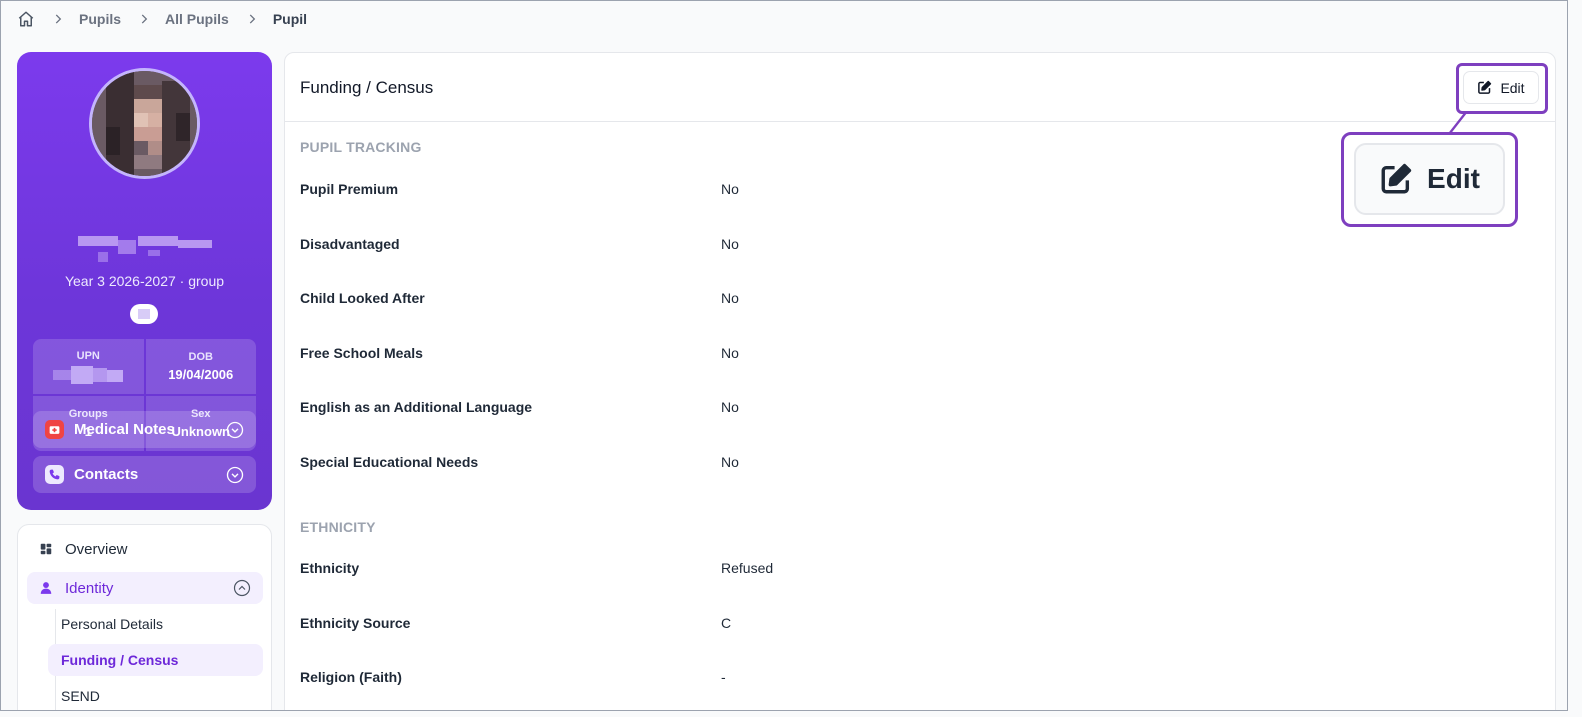 This screenshot has width=1582, height=717. Describe the element at coordinates (355, 623) in the screenshot. I see `field-label: Ethnicity Source` at that location.